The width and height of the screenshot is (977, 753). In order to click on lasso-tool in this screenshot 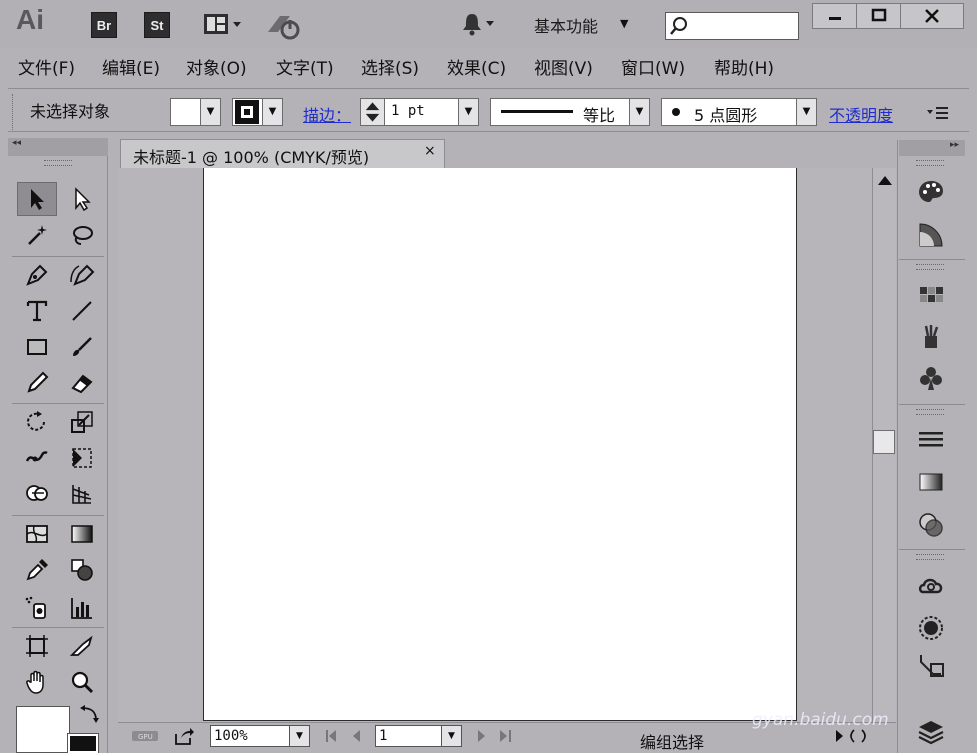, I will do `click(82, 235)`.